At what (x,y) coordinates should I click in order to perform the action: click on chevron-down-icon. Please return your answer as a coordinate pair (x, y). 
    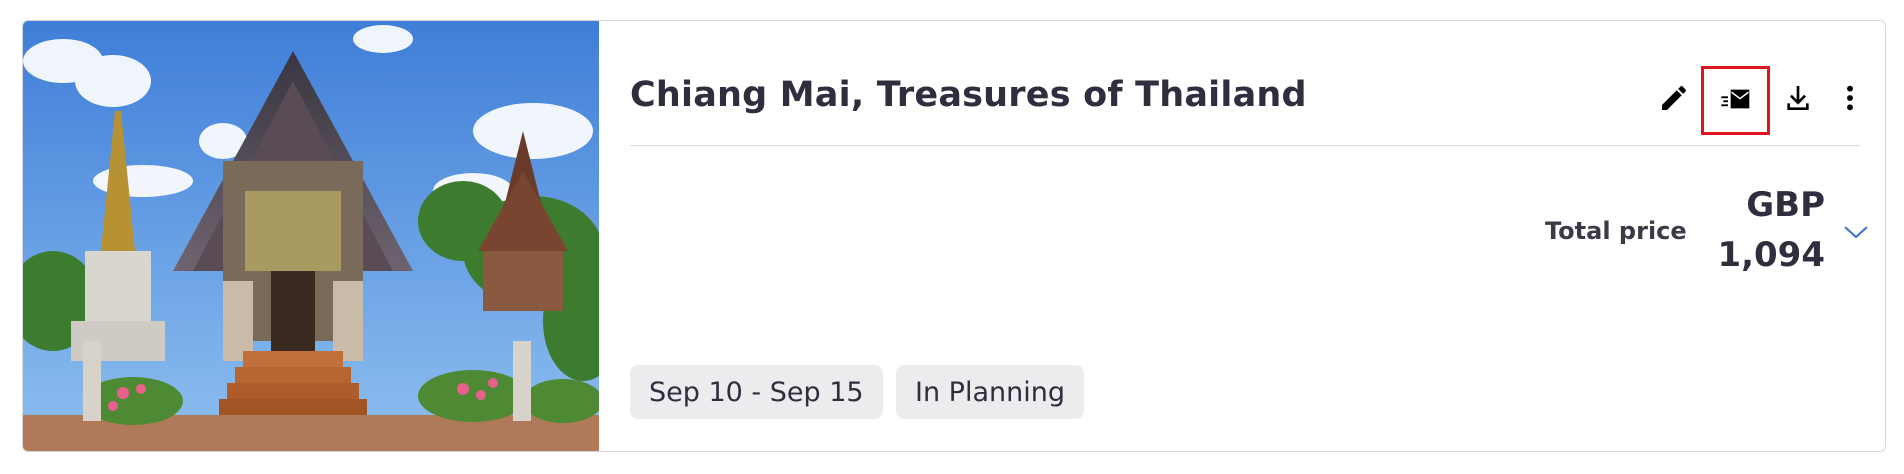
    Looking at the image, I should click on (1856, 238).